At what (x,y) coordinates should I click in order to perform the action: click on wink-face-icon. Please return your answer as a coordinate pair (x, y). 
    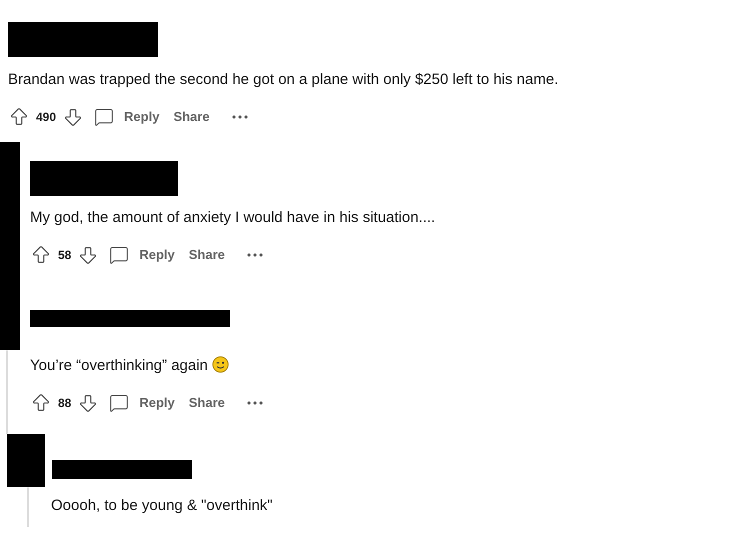
    Looking at the image, I should click on (220, 364).